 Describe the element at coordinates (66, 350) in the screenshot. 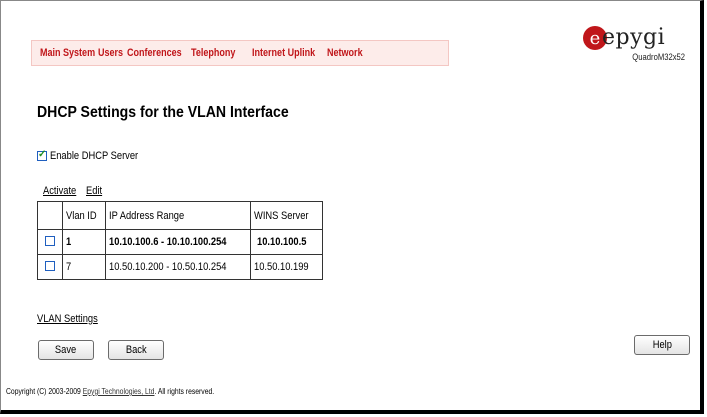

I see `save-button: Save` at that location.